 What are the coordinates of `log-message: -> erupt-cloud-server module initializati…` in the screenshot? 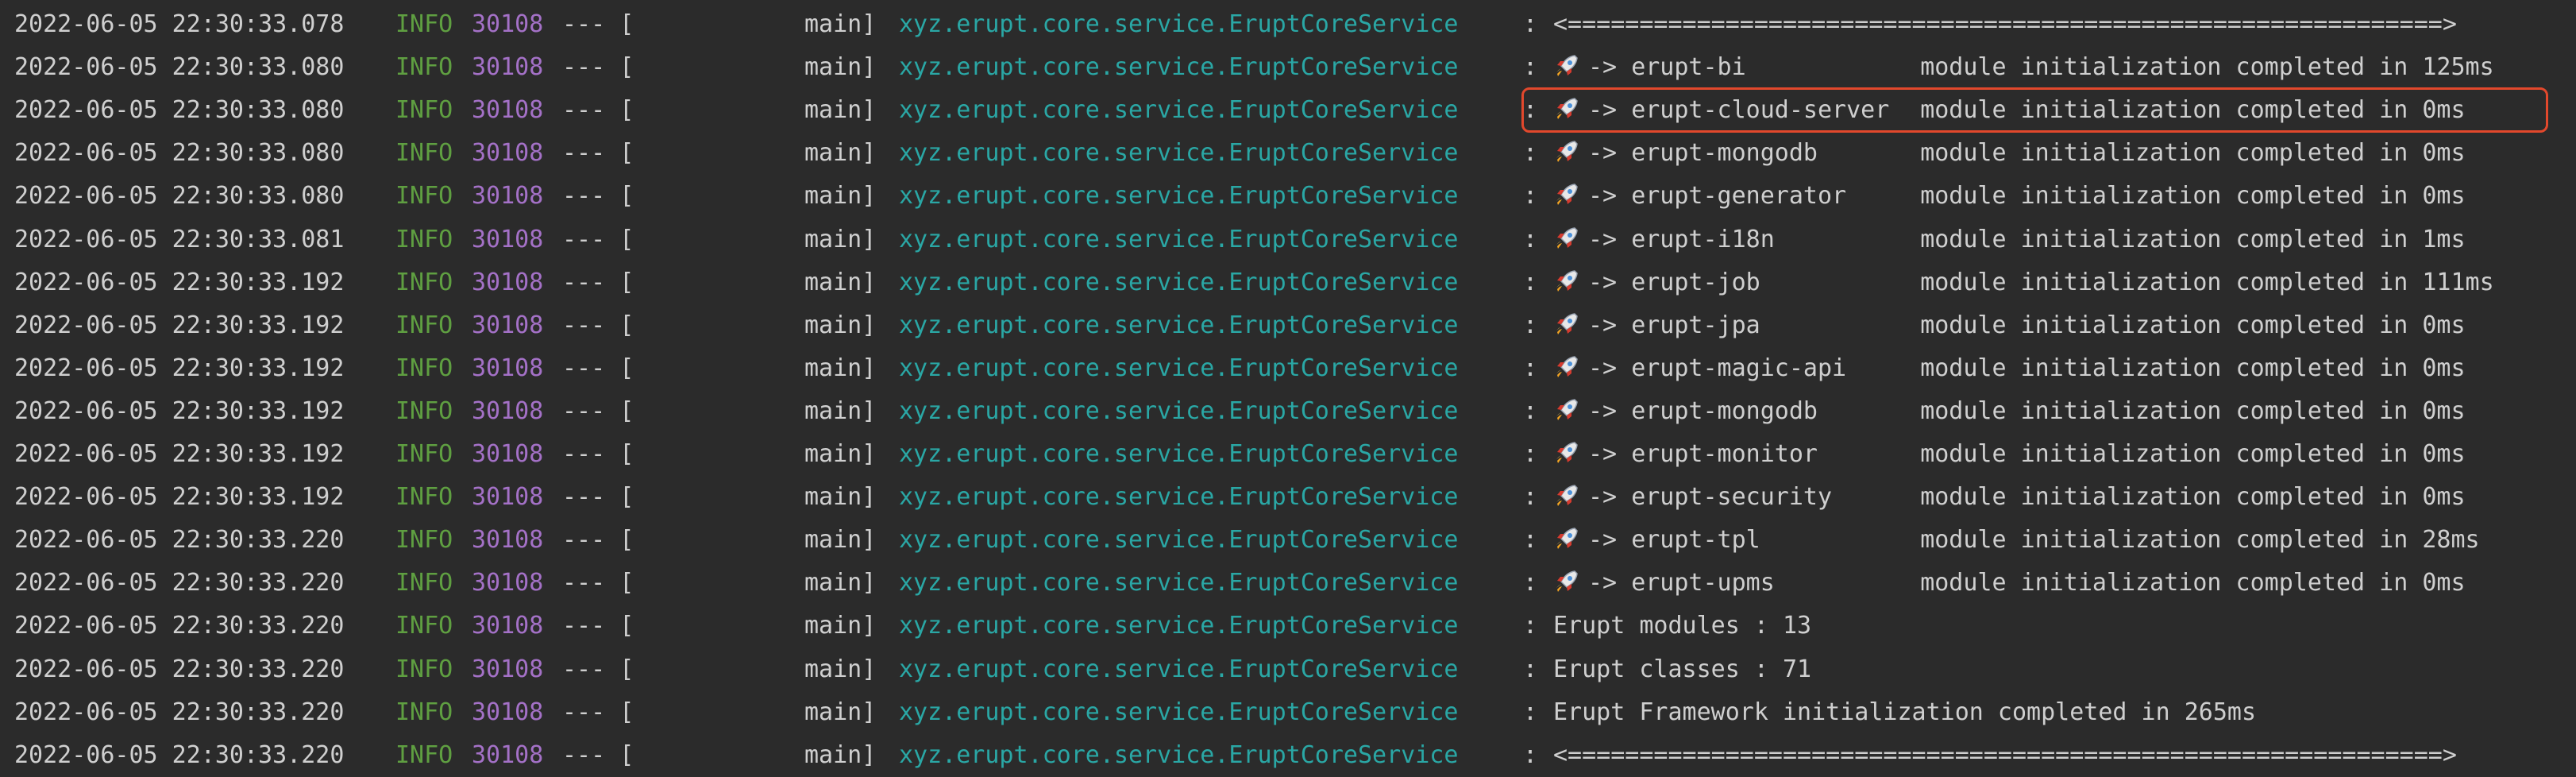 It's located at (2009, 110).